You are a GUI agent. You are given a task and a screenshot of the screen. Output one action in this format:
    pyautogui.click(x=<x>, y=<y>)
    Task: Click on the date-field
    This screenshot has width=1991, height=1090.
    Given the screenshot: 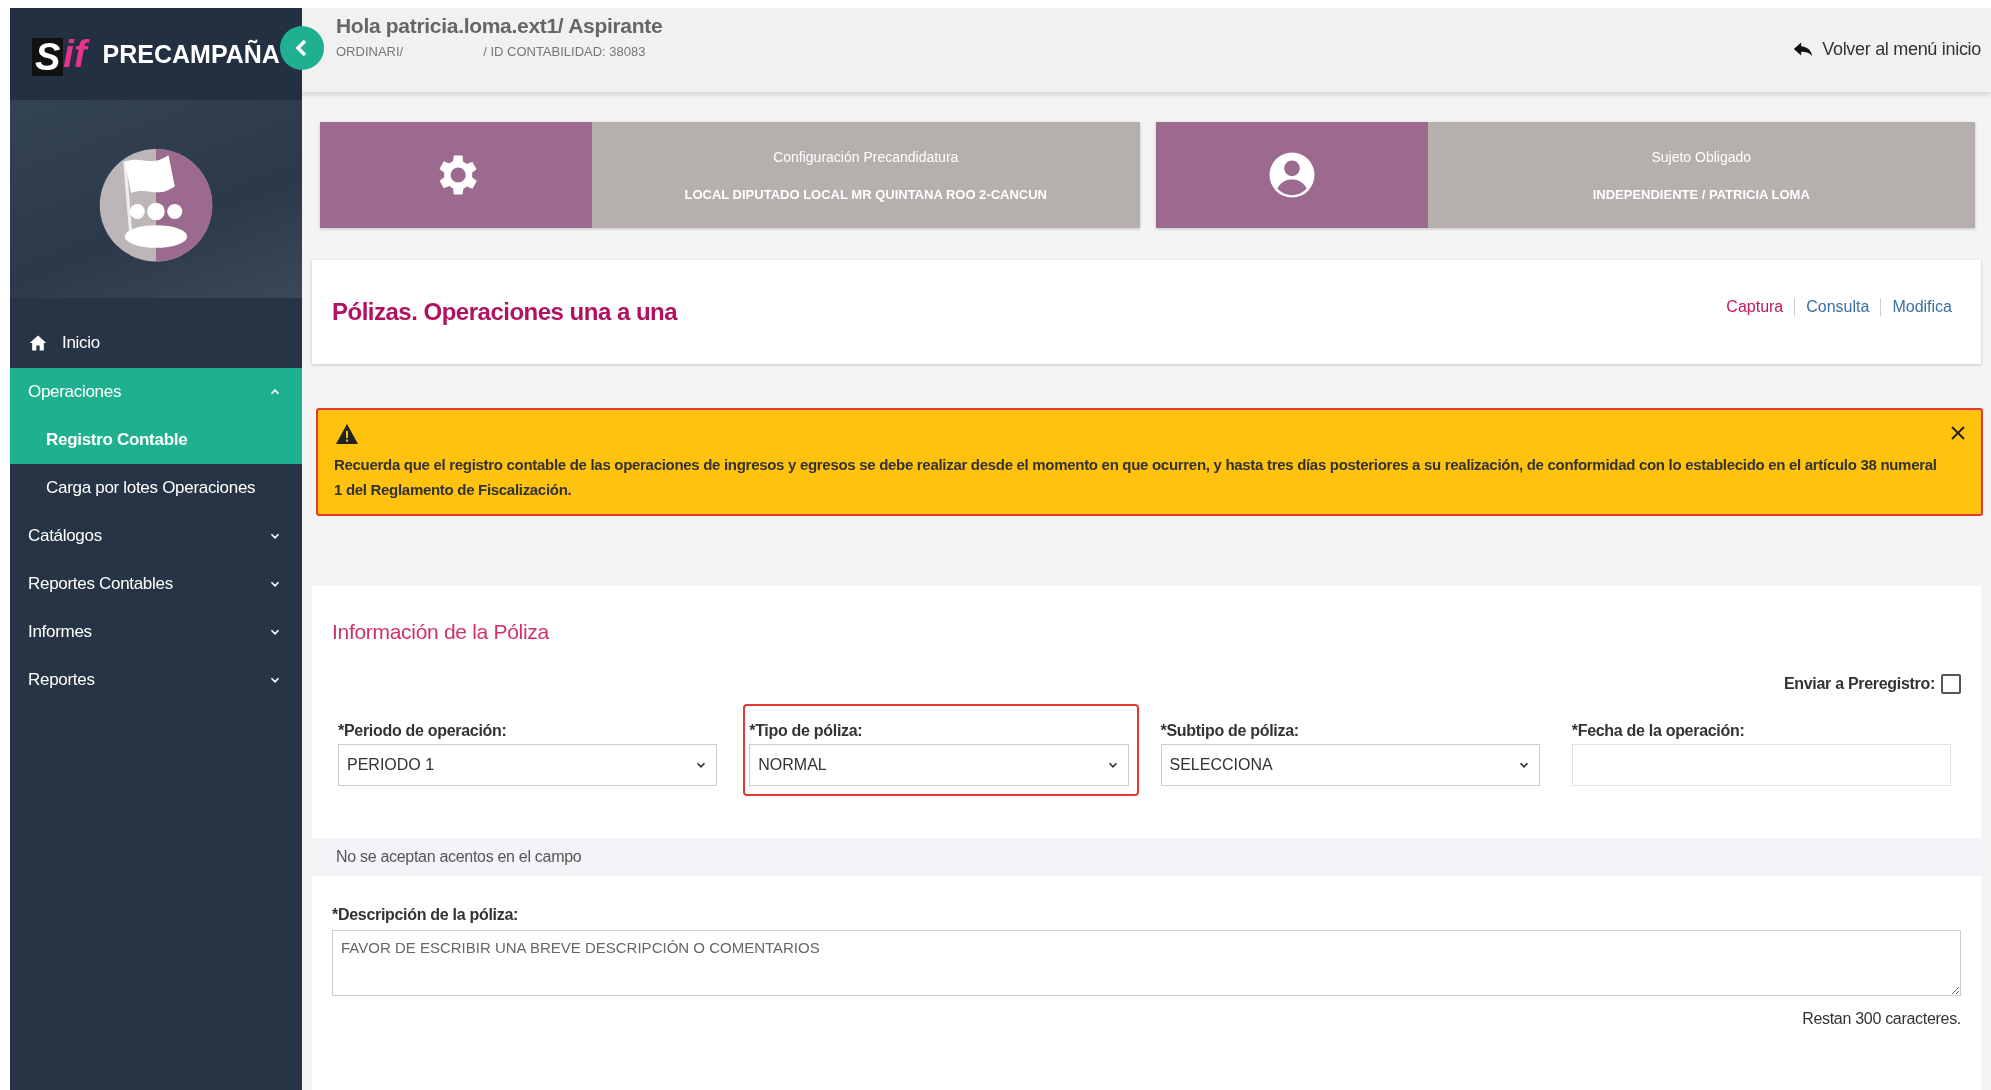 What is the action you would take?
    pyautogui.click(x=1761, y=765)
    